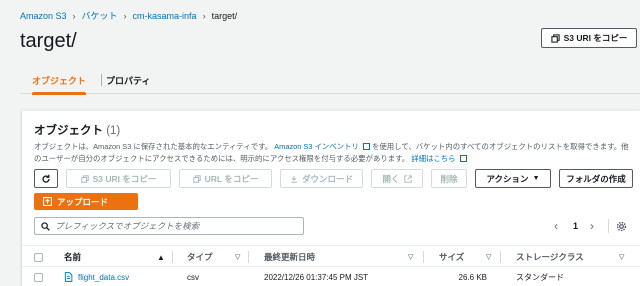 This screenshot has height=286, width=640. What do you see at coordinates (449, 178) in the screenshot?
I see `delete-button: 削除` at bounding box center [449, 178].